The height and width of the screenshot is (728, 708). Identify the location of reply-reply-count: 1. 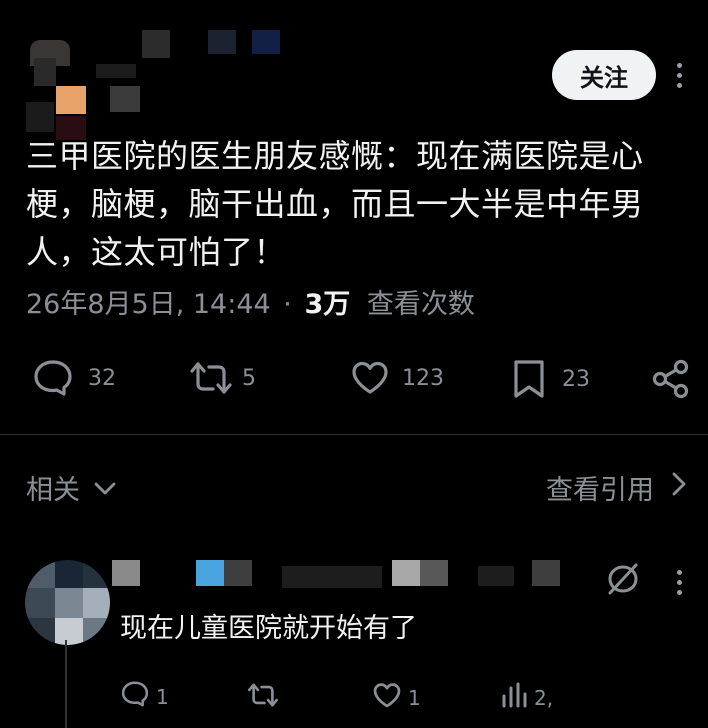
(162, 696).